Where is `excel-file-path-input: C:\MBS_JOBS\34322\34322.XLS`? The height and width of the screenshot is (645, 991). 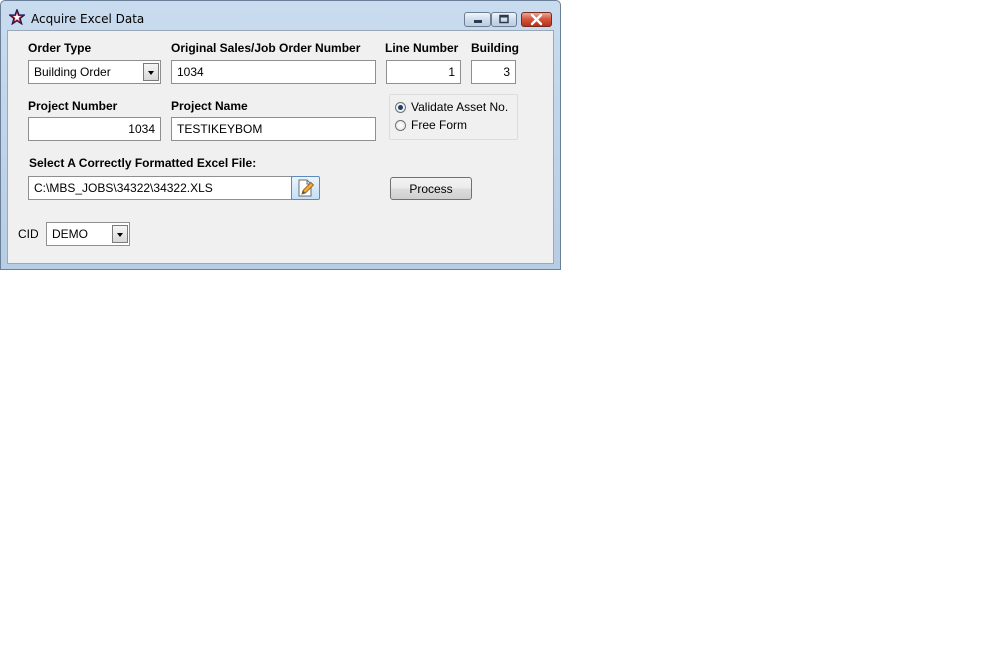 excel-file-path-input: C:\MBS_JOBS\34322\34322.XLS is located at coordinates (160, 188).